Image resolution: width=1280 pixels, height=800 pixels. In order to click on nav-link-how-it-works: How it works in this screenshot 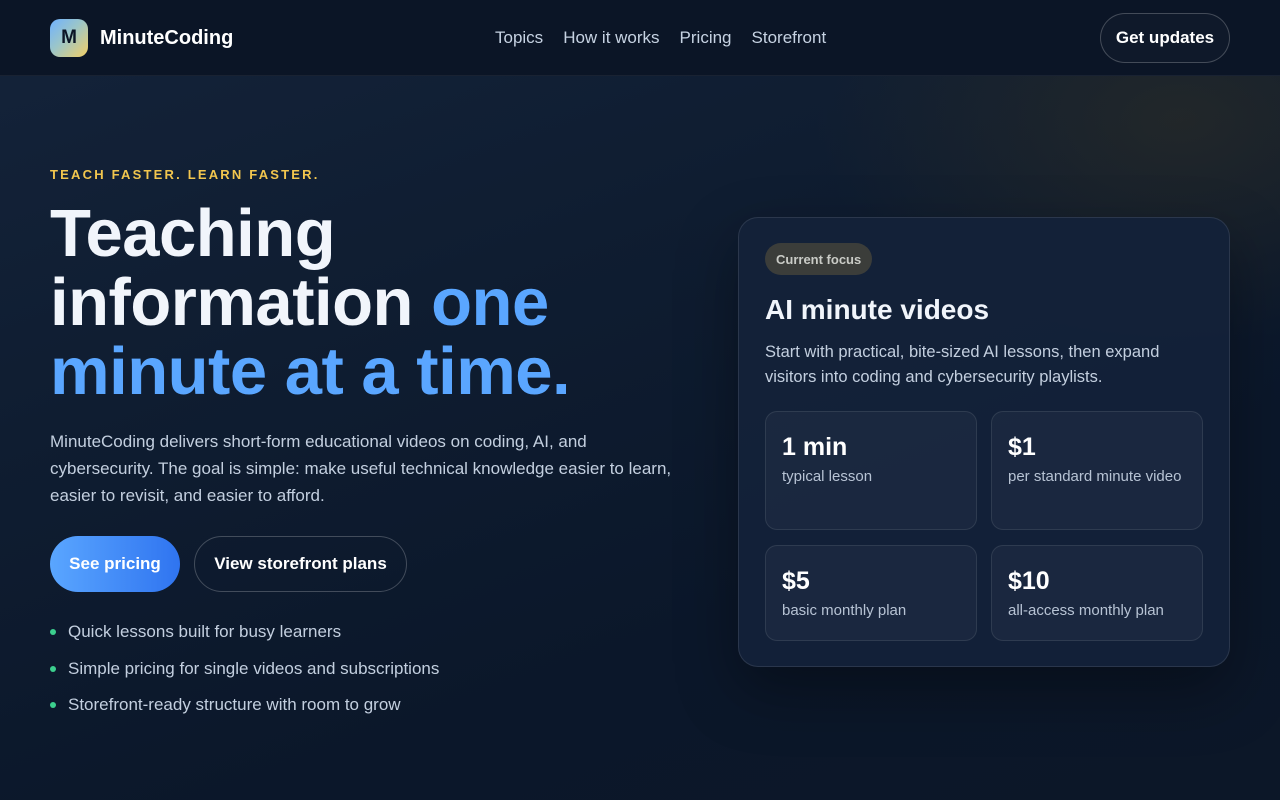, I will do `click(611, 38)`.